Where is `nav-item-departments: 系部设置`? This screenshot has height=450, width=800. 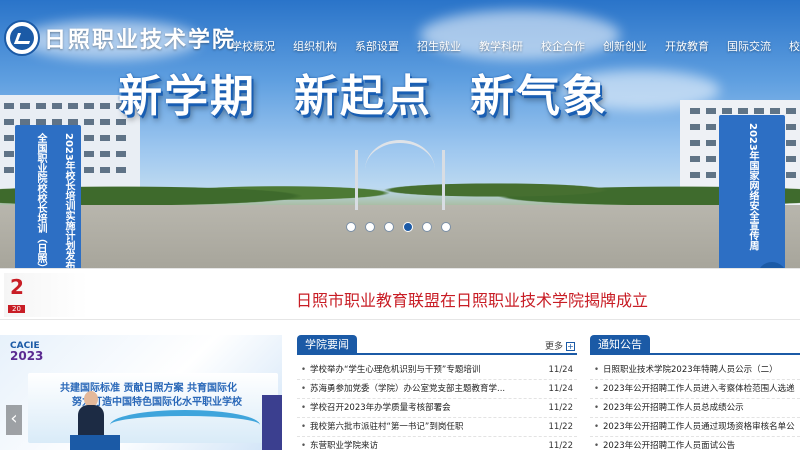 nav-item-departments: 系部设置 is located at coordinates (377, 46).